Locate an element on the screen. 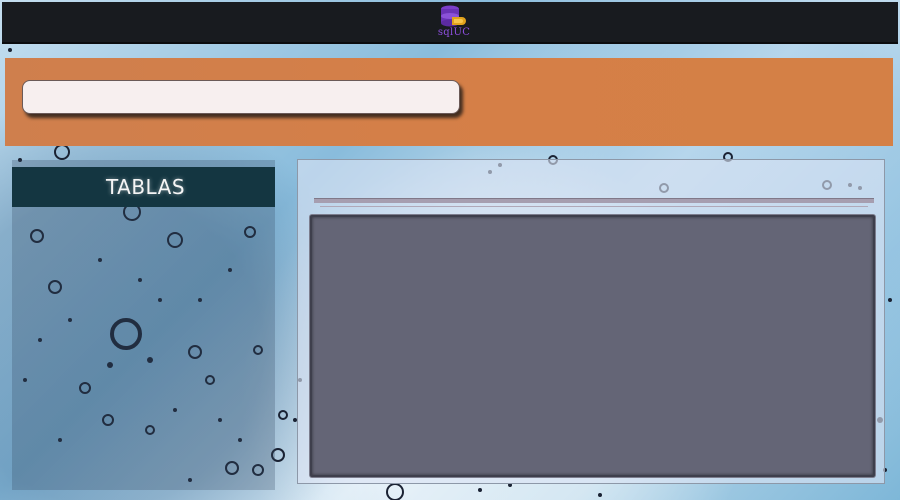 Image resolution: width=900 pixels, height=500 pixels. search-input is located at coordinates (241, 97).